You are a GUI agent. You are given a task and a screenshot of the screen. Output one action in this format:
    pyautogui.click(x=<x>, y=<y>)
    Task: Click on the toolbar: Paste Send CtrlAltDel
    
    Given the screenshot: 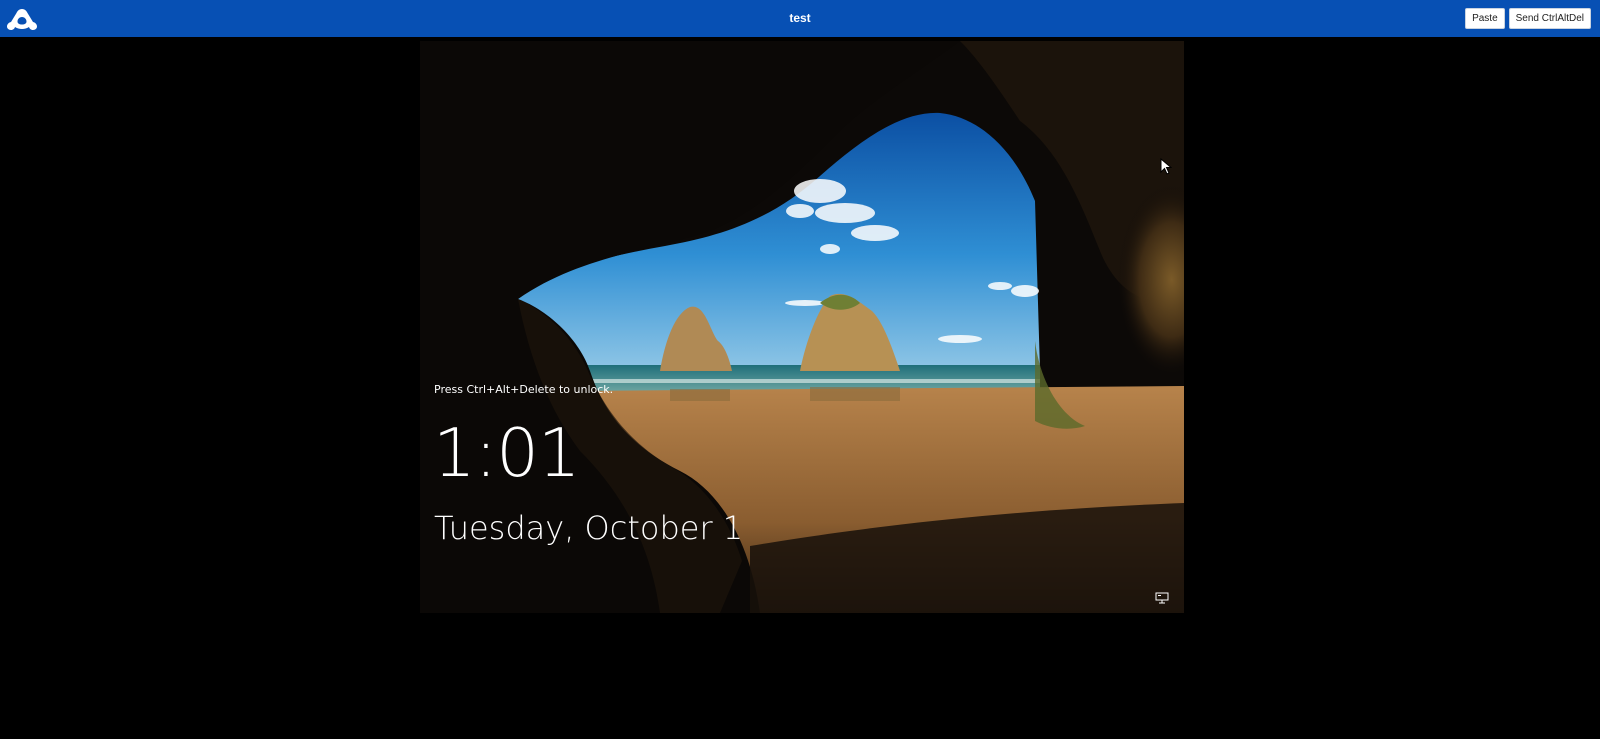 What is the action you would take?
    pyautogui.click(x=1528, y=18)
    